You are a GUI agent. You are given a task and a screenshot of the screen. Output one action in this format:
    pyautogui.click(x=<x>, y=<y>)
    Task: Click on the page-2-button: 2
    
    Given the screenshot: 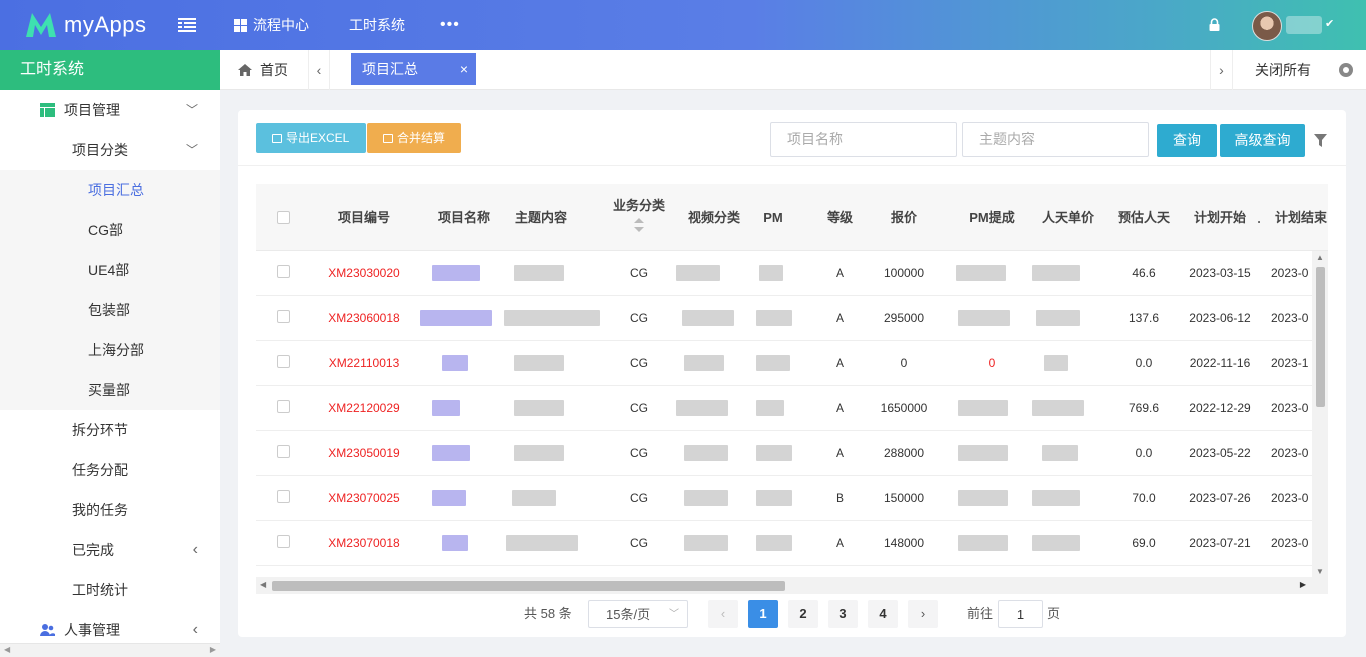 What is the action you would take?
    pyautogui.click(x=803, y=614)
    